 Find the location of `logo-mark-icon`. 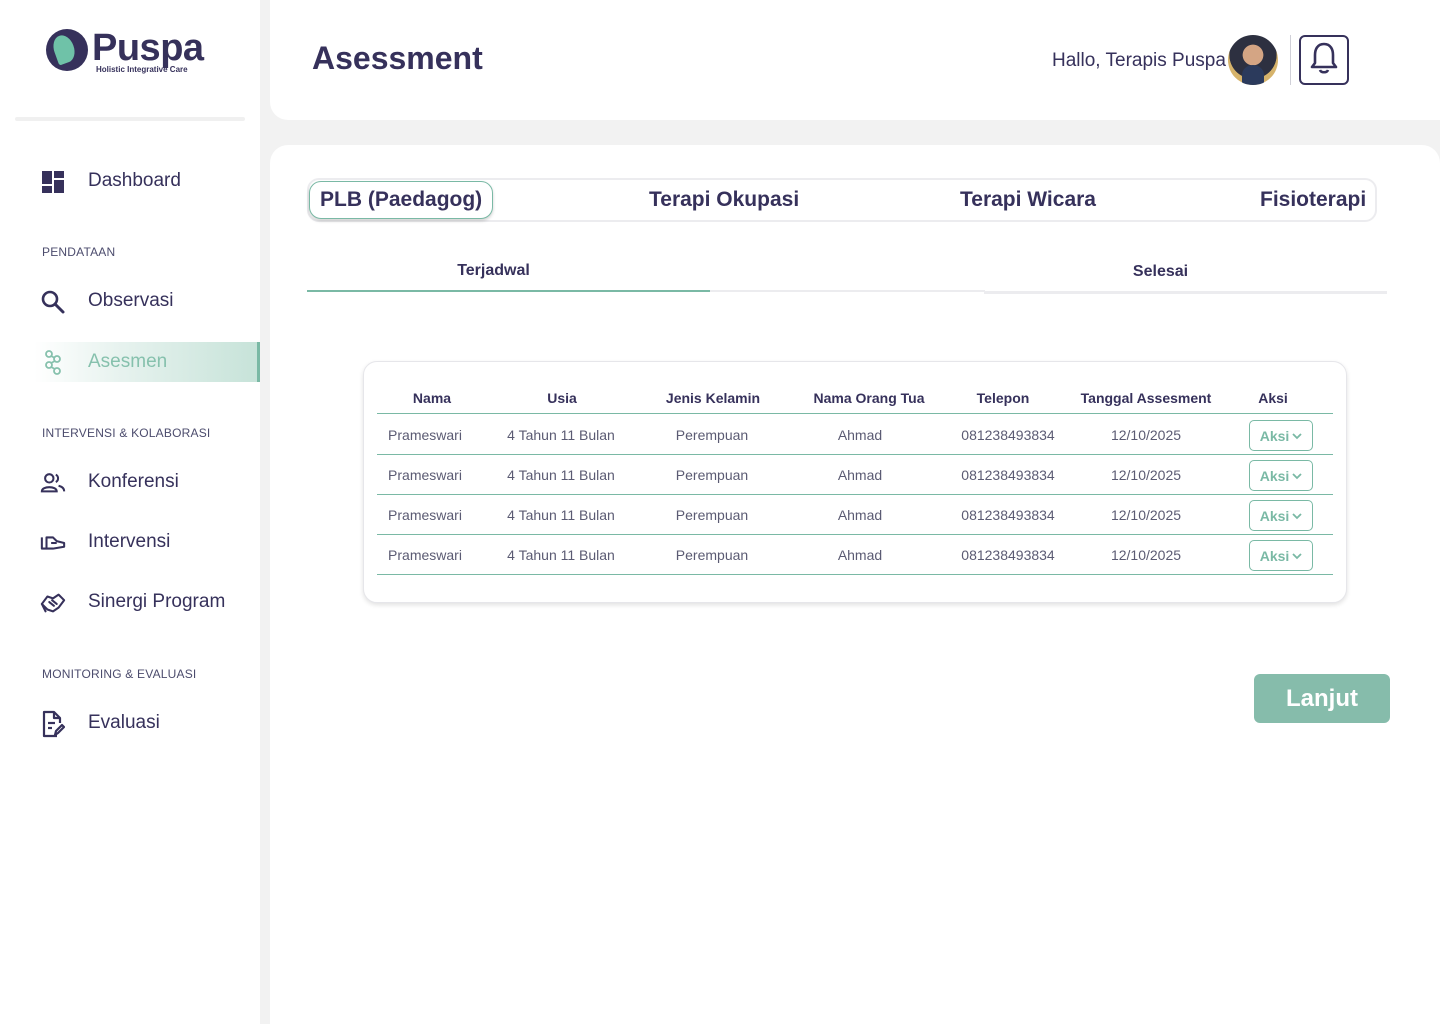

logo-mark-icon is located at coordinates (67, 50).